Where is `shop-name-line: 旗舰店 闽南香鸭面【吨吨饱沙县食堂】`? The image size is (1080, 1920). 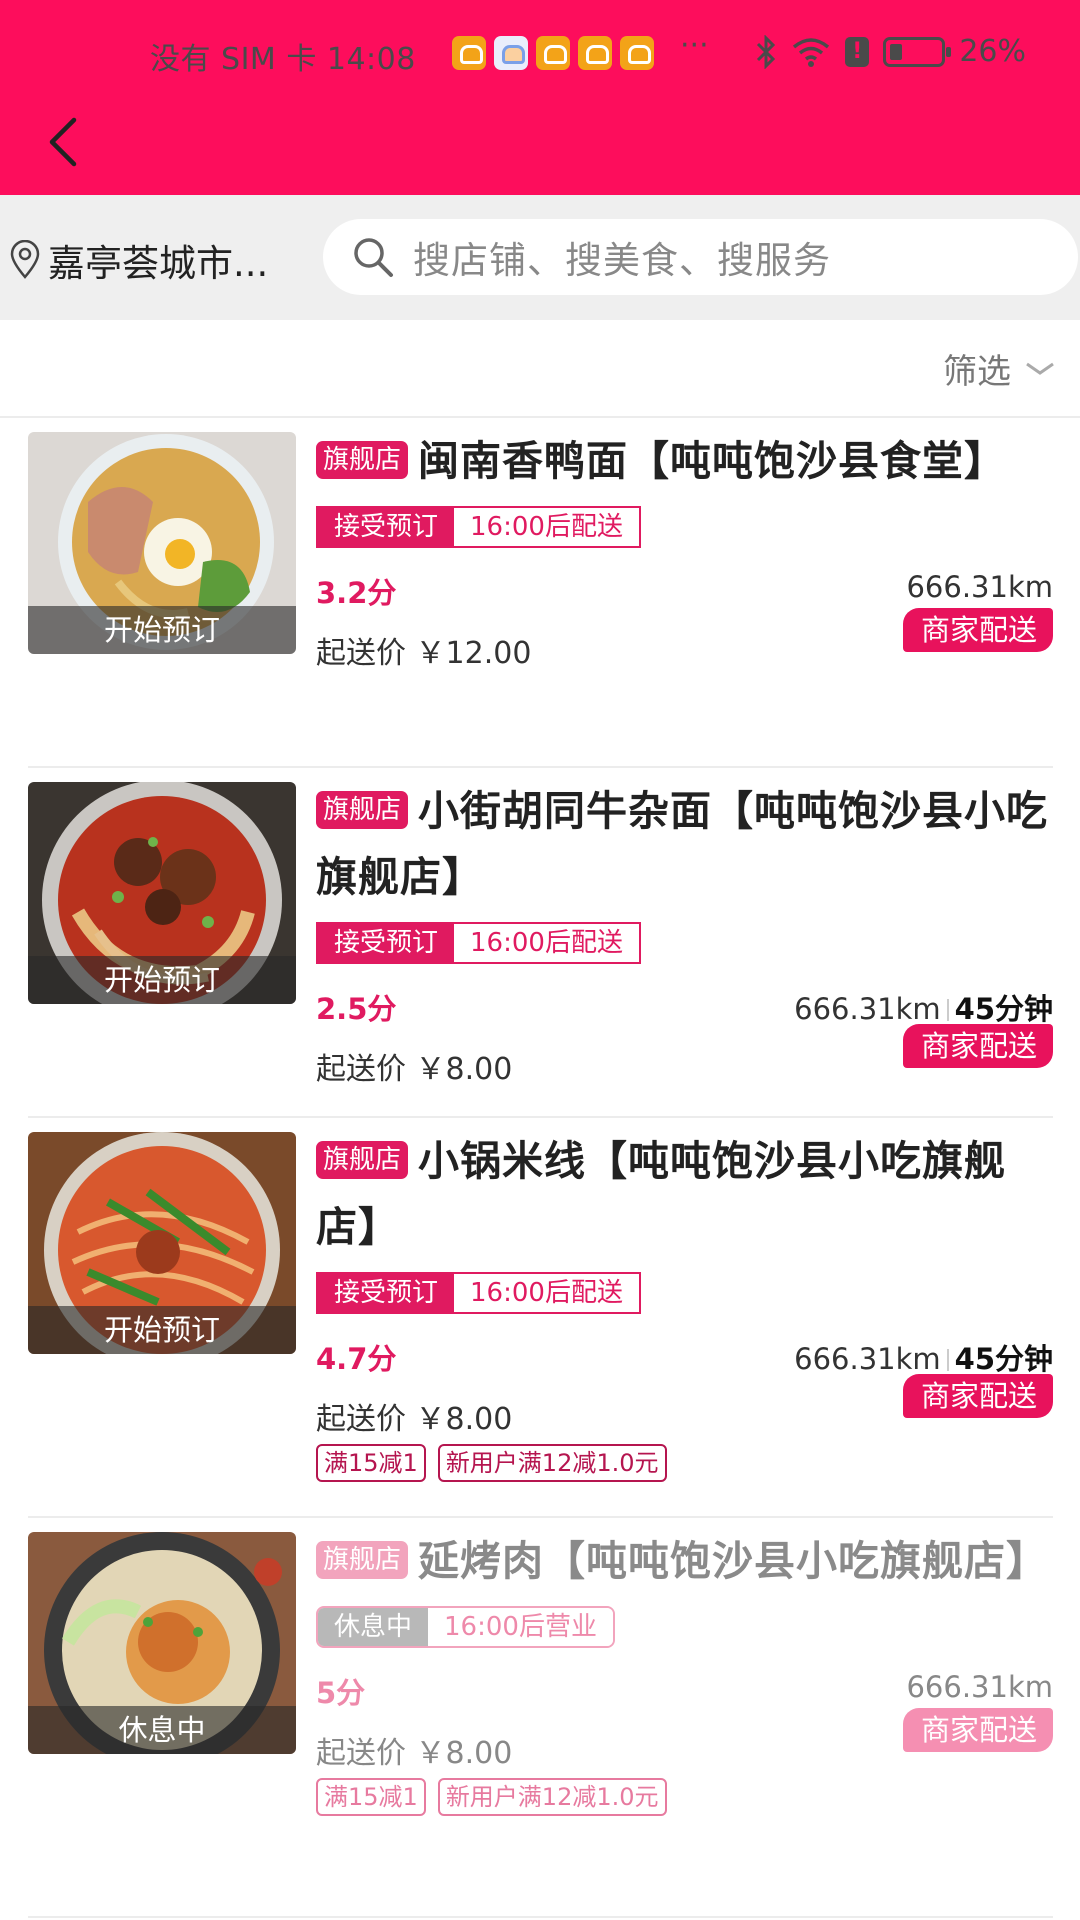
shop-name-line: 旗舰店 闽南香鸭面【吨吨饱沙县食堂】 is located at coordinates (684, 461).